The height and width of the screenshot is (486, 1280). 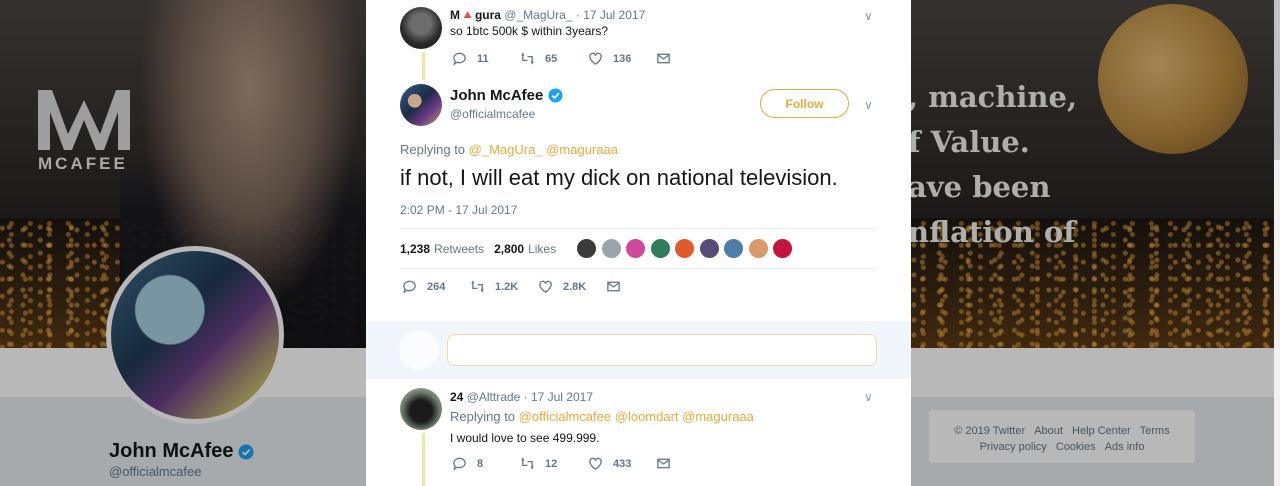 I want to click on main-tweet-actions: 264 1.2K 2.8K, so click(x=538, y=286).